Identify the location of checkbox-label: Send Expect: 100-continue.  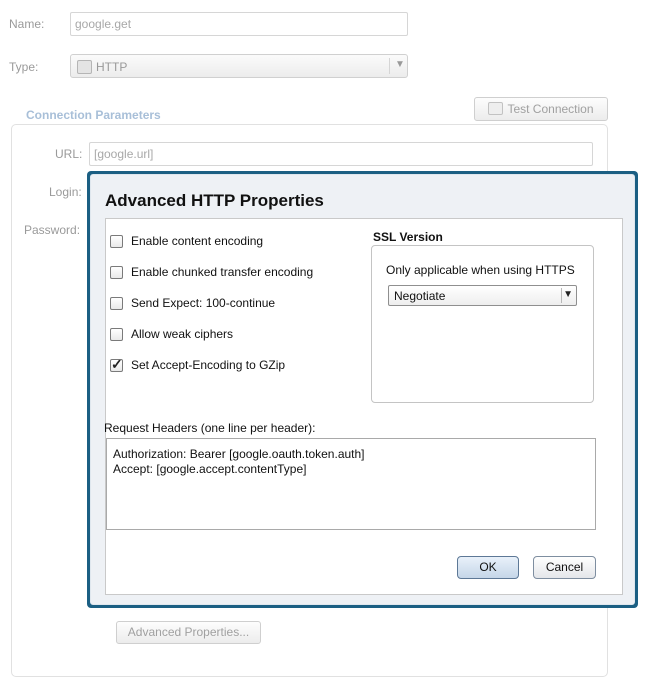
(203, 303).